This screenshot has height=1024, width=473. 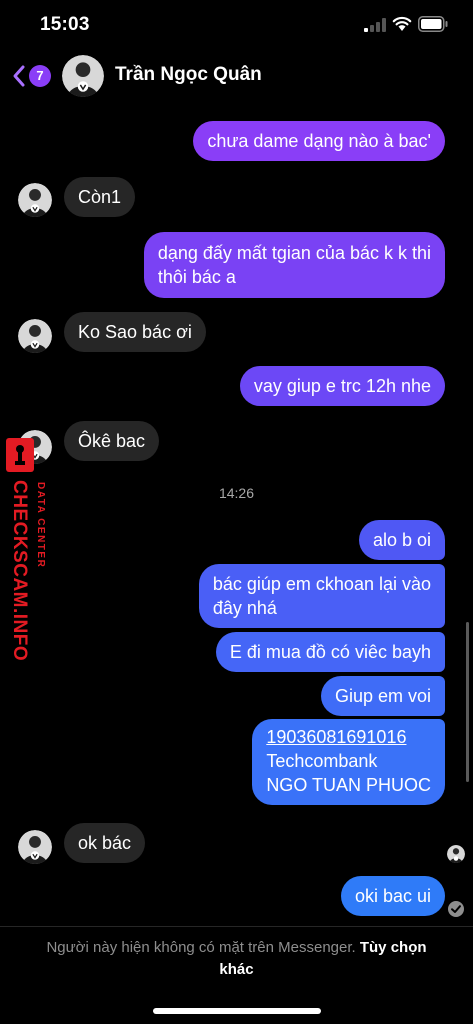 I want to click on bank-name-text: Techcombank, so click(x=322, y=761).